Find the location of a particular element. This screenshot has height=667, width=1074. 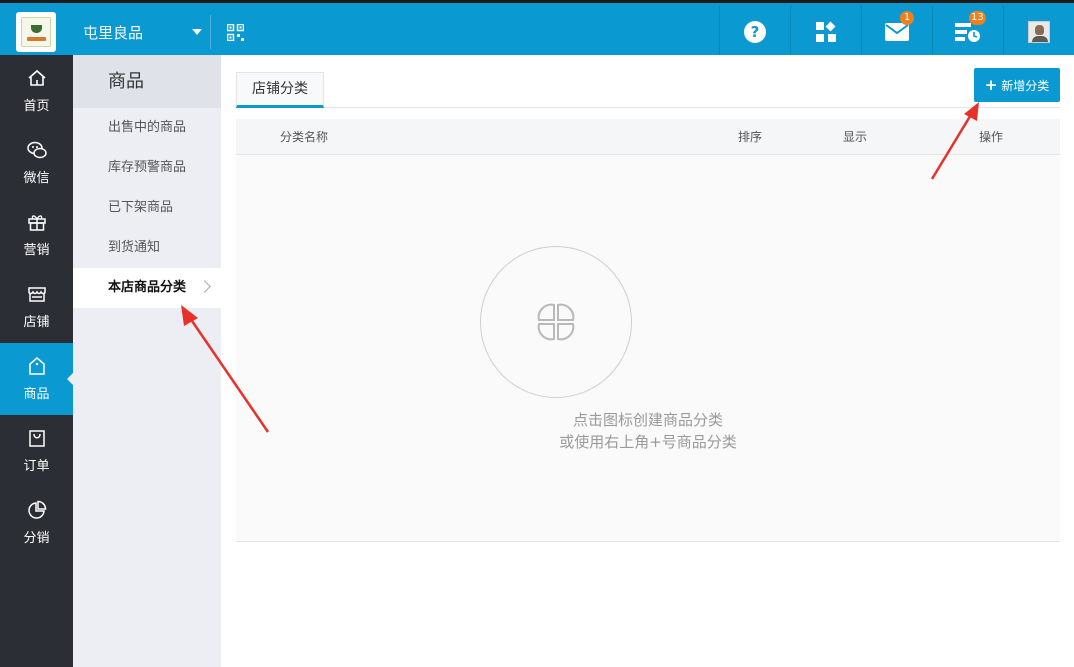

store-name: 屯里良品 is located at coordinates (113, 32).